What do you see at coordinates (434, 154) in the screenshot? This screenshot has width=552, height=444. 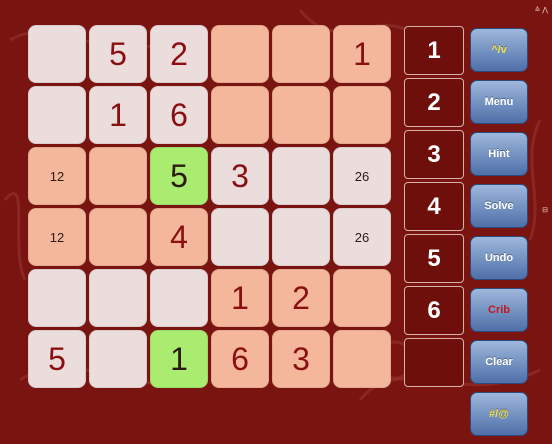 I see `digit-button-3: 3` at bounding box center [434, 154].